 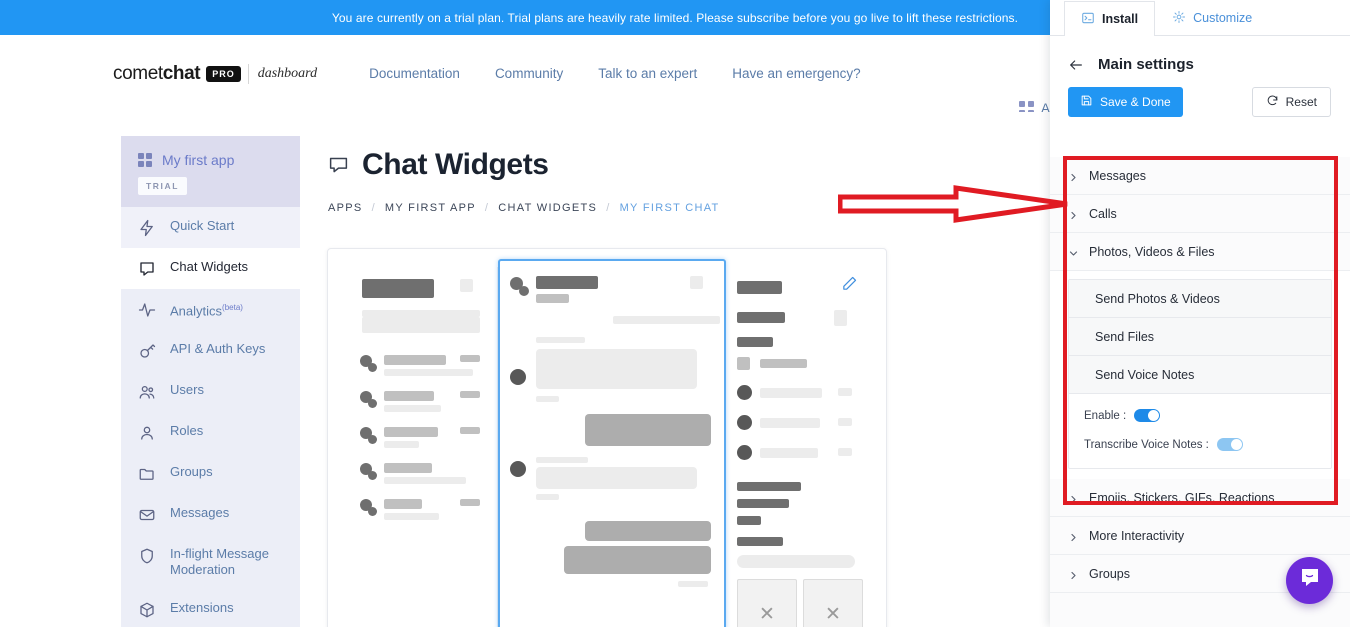 I want to click on tab-customize: Customize, so click(x=1212, y=17).